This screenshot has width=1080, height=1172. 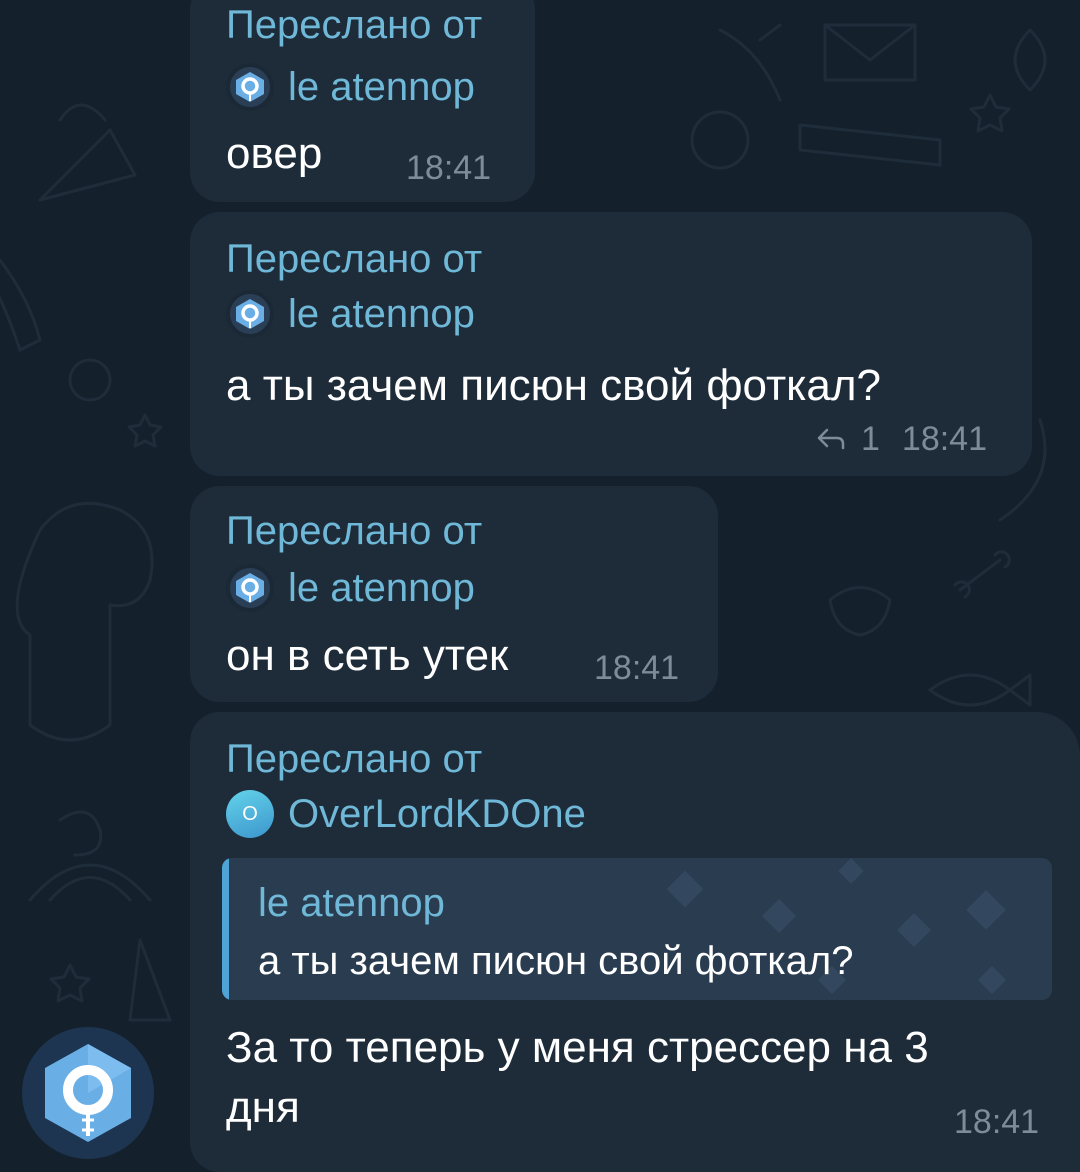 What do you see at coordinates (90, 882) in the screenshot?
I see `rainbow-doodle` at bounding box center [90, 882].